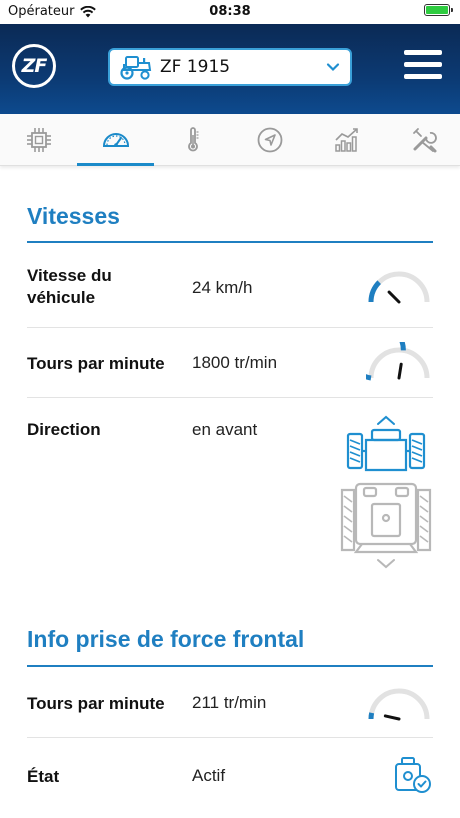  I want to click on chart-icon, so click(346, 140).